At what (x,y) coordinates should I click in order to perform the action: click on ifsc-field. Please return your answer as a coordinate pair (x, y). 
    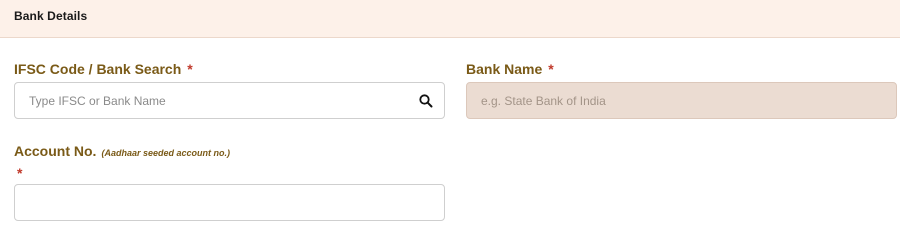
    Looking at the image, I should click on (229, 100).